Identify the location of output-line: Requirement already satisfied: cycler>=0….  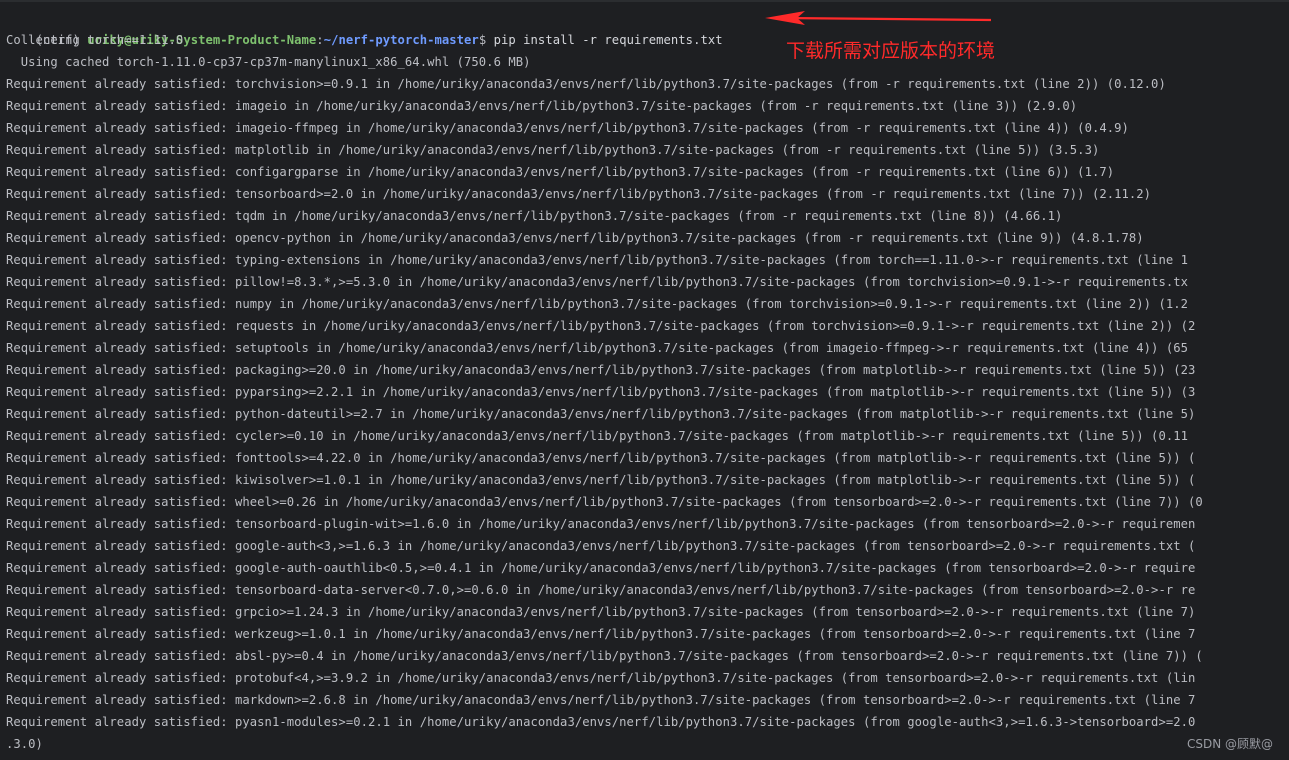
(597, 436).